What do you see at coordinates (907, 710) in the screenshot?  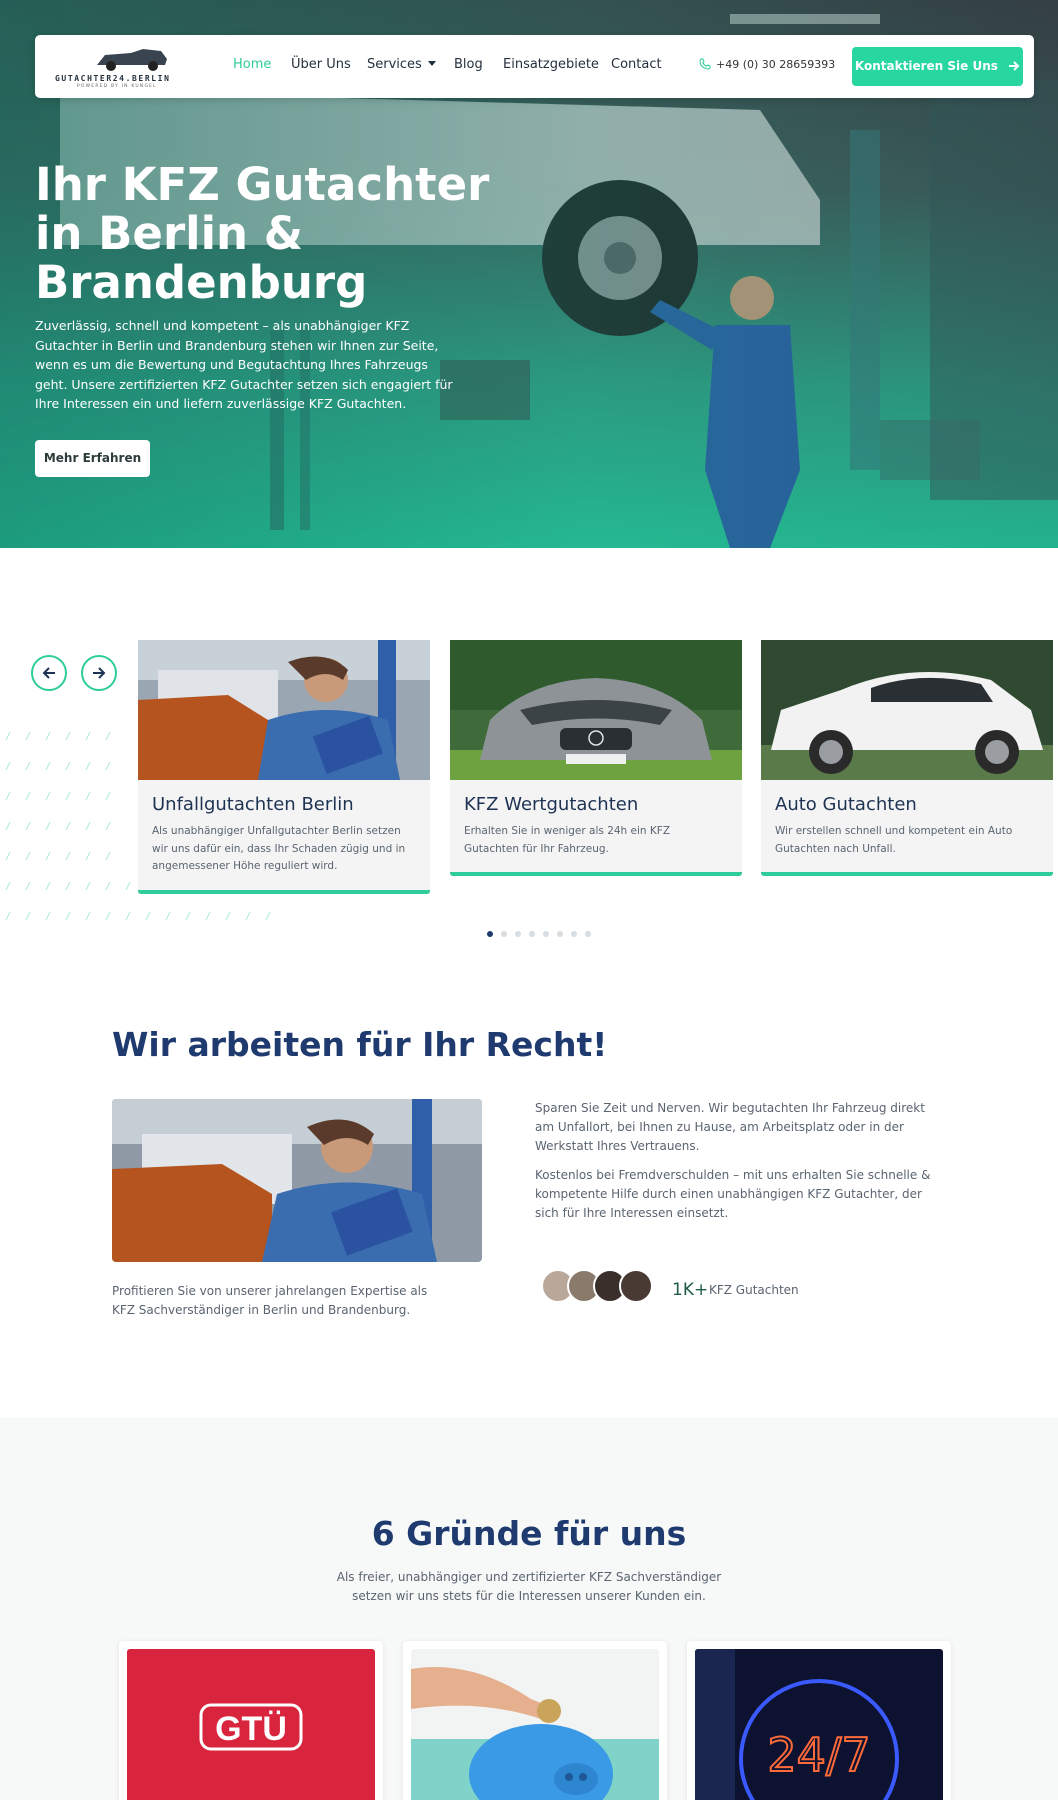 I see `suv-car-image` at bounding box center [907, 710].